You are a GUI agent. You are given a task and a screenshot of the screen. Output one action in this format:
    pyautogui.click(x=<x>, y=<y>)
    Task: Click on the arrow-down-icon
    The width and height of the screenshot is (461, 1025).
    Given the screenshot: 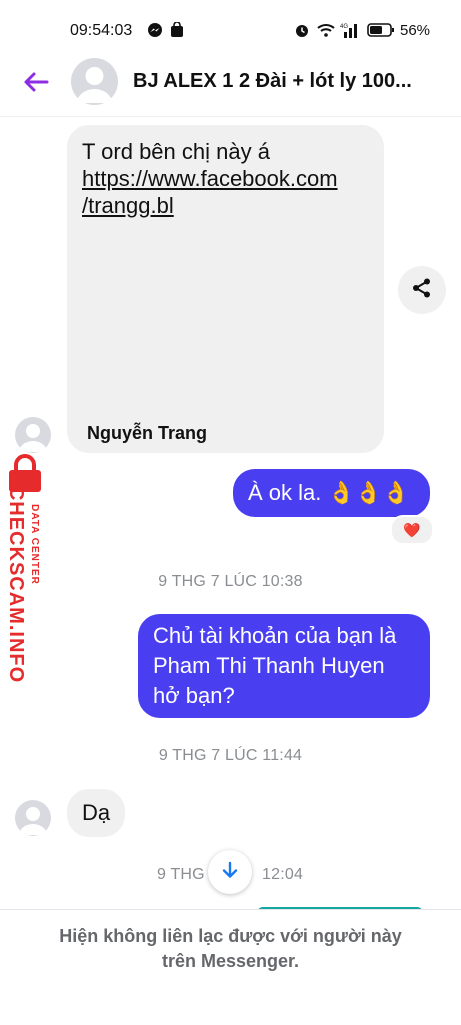 What is the action you would take?
    pyautogui.click(x=230, y=872)
    